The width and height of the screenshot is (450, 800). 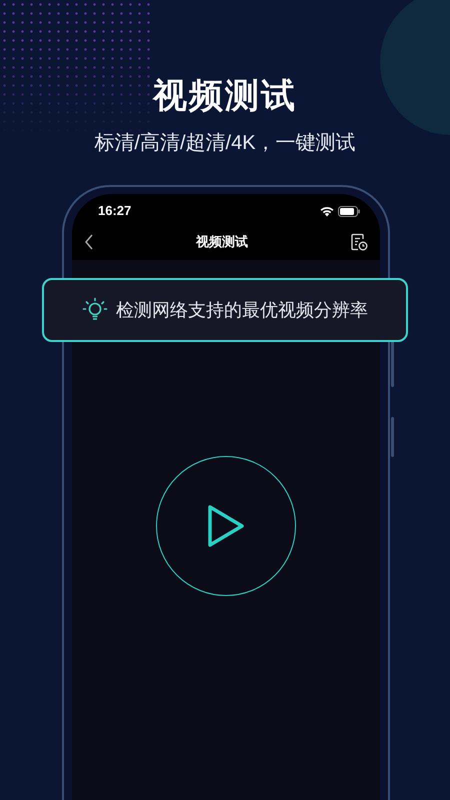 What do you see at coordinates (327, 211) in the screenshot?
I see `wifi-icon` at bounding box center [327, 211].